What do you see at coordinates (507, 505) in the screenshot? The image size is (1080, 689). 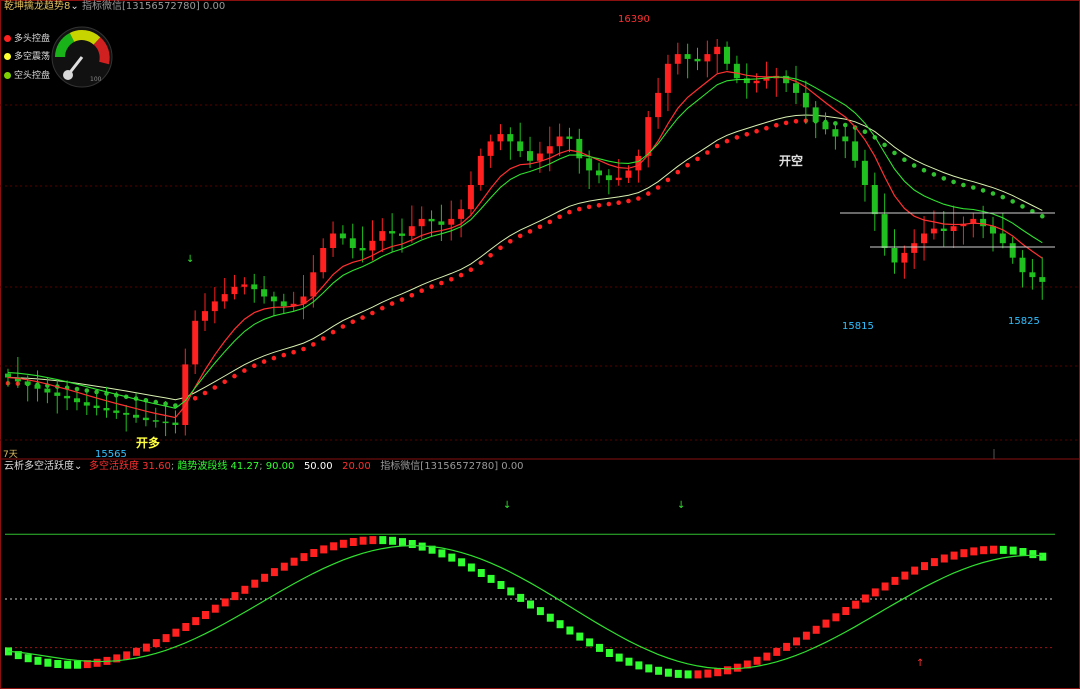 I see `down-arrow-icon: ↓` at bounding box center [507, 505].